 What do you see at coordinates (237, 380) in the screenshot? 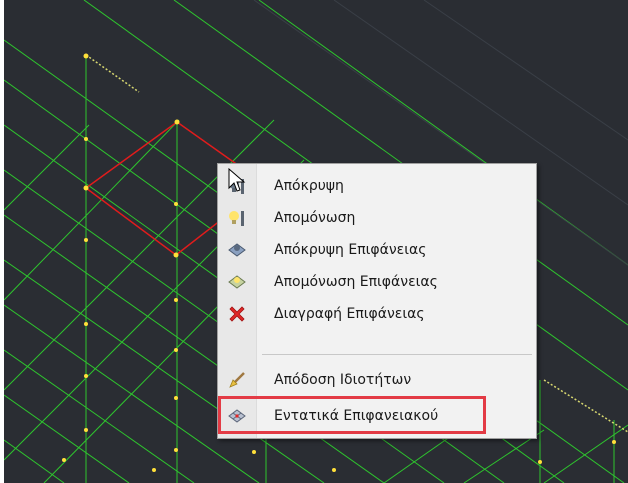
I see `brush-icon` at bounding box center [237, 380].